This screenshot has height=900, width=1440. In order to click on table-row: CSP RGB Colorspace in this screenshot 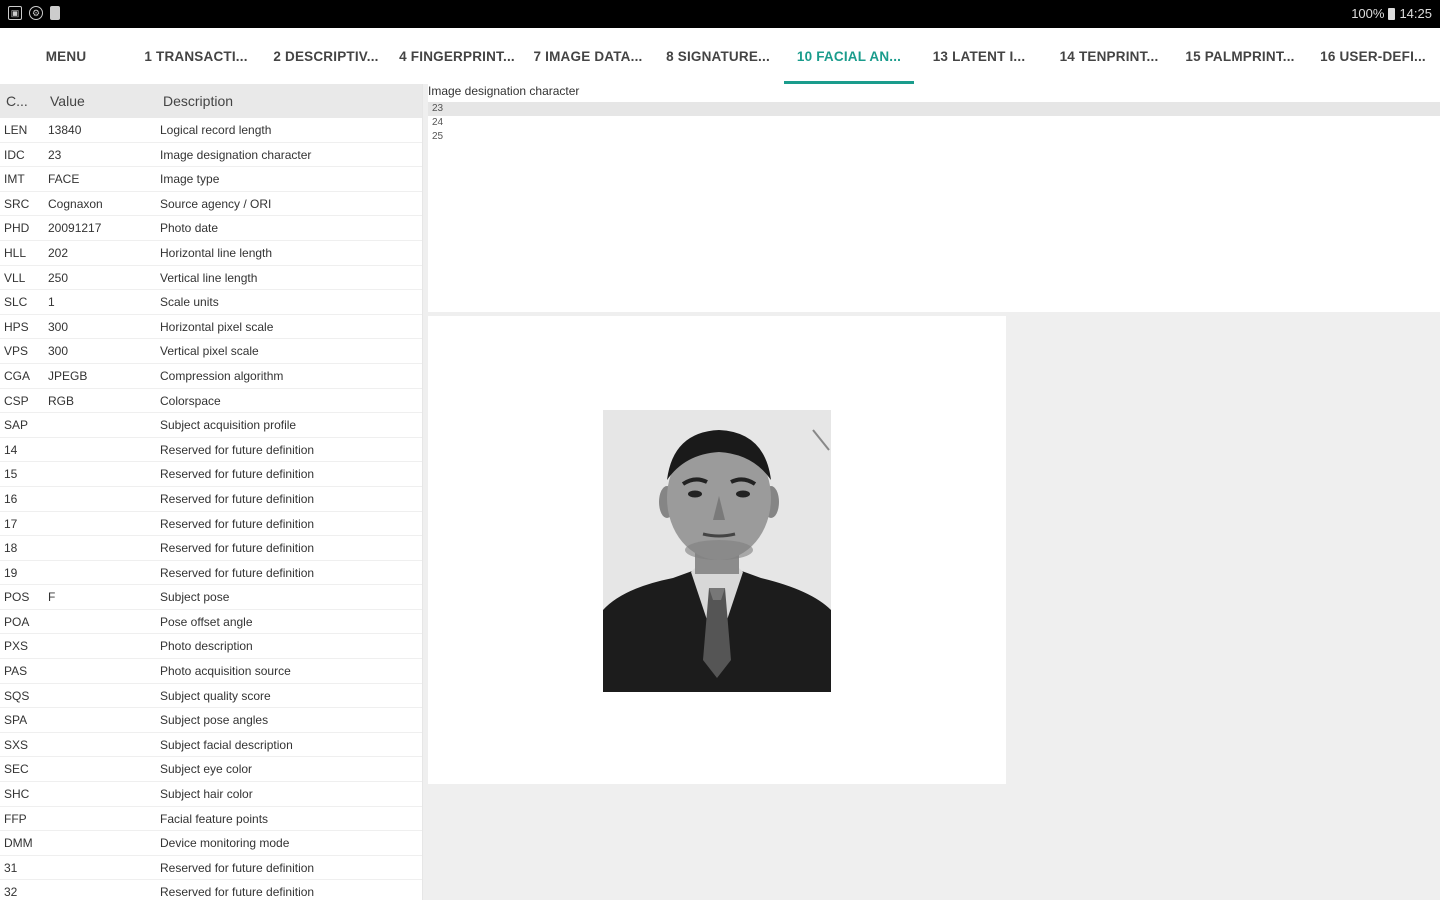, I will do `click(211, 401)`.